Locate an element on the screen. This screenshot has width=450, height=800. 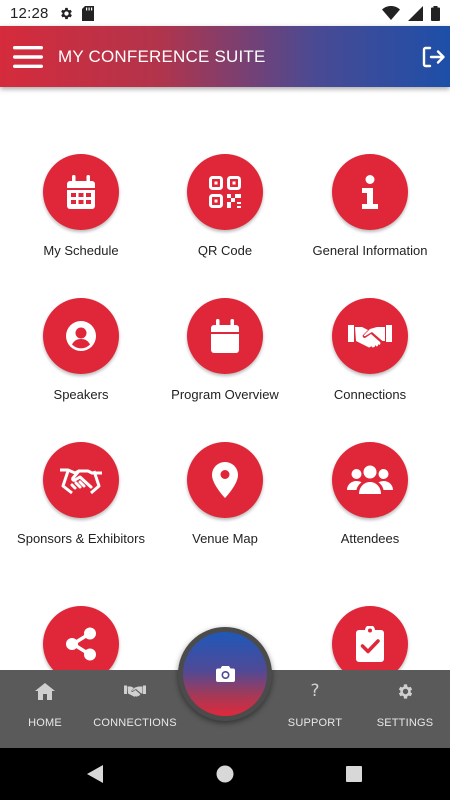
status-bar: 12:28 is located at coordinates (225, 13).